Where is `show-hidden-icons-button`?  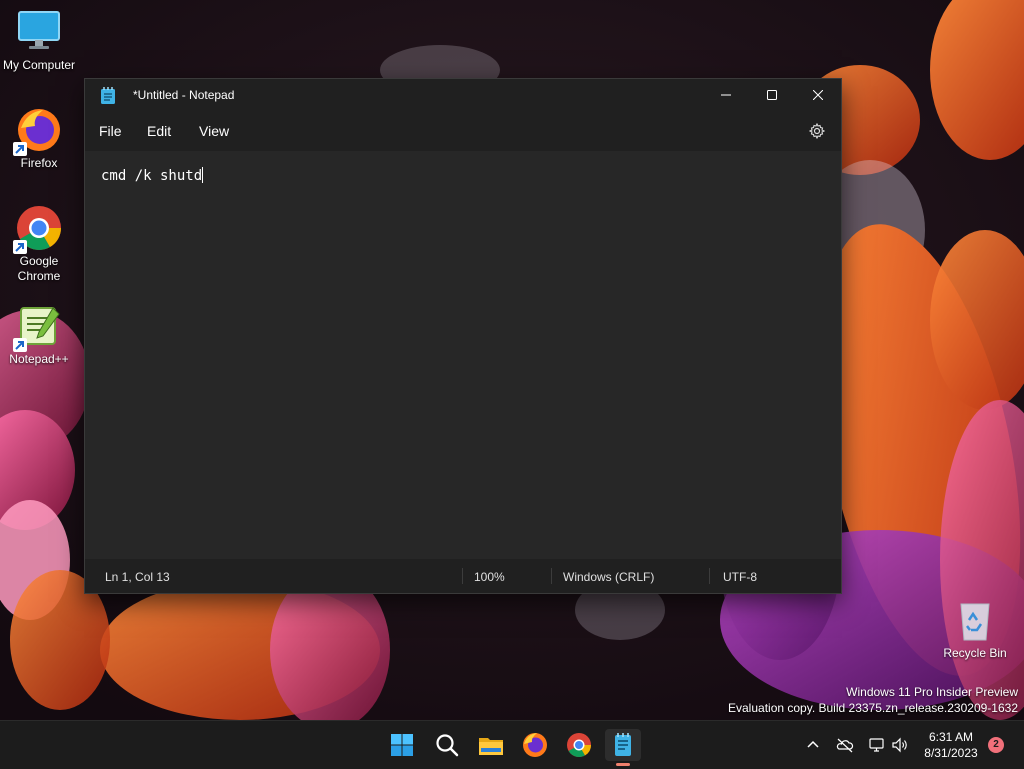 show-hidden-icons-button is located at coordinates (813, 745).